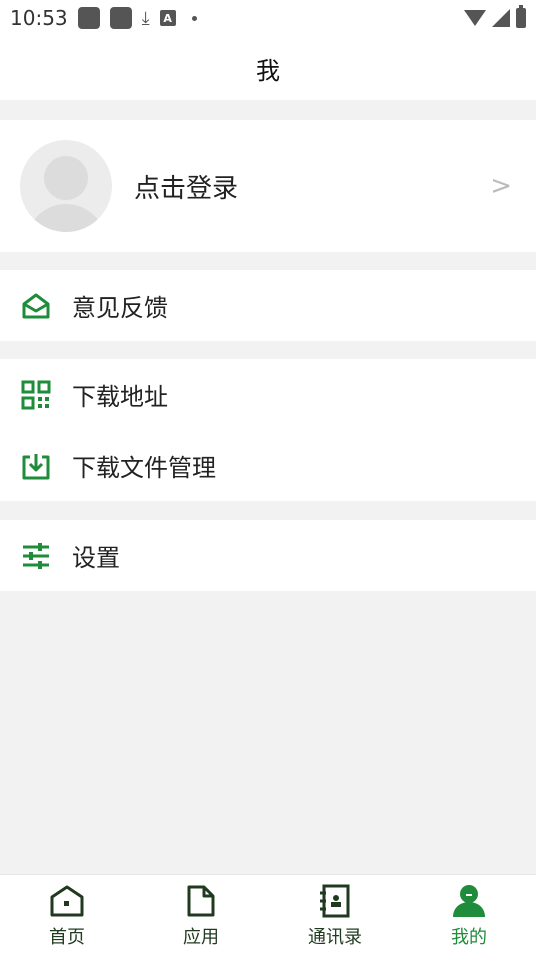 This screenshot has width=536, height=954. Describe the element at coordinates (66, 178) in the screenshot. I see `avatar-head` at that location.